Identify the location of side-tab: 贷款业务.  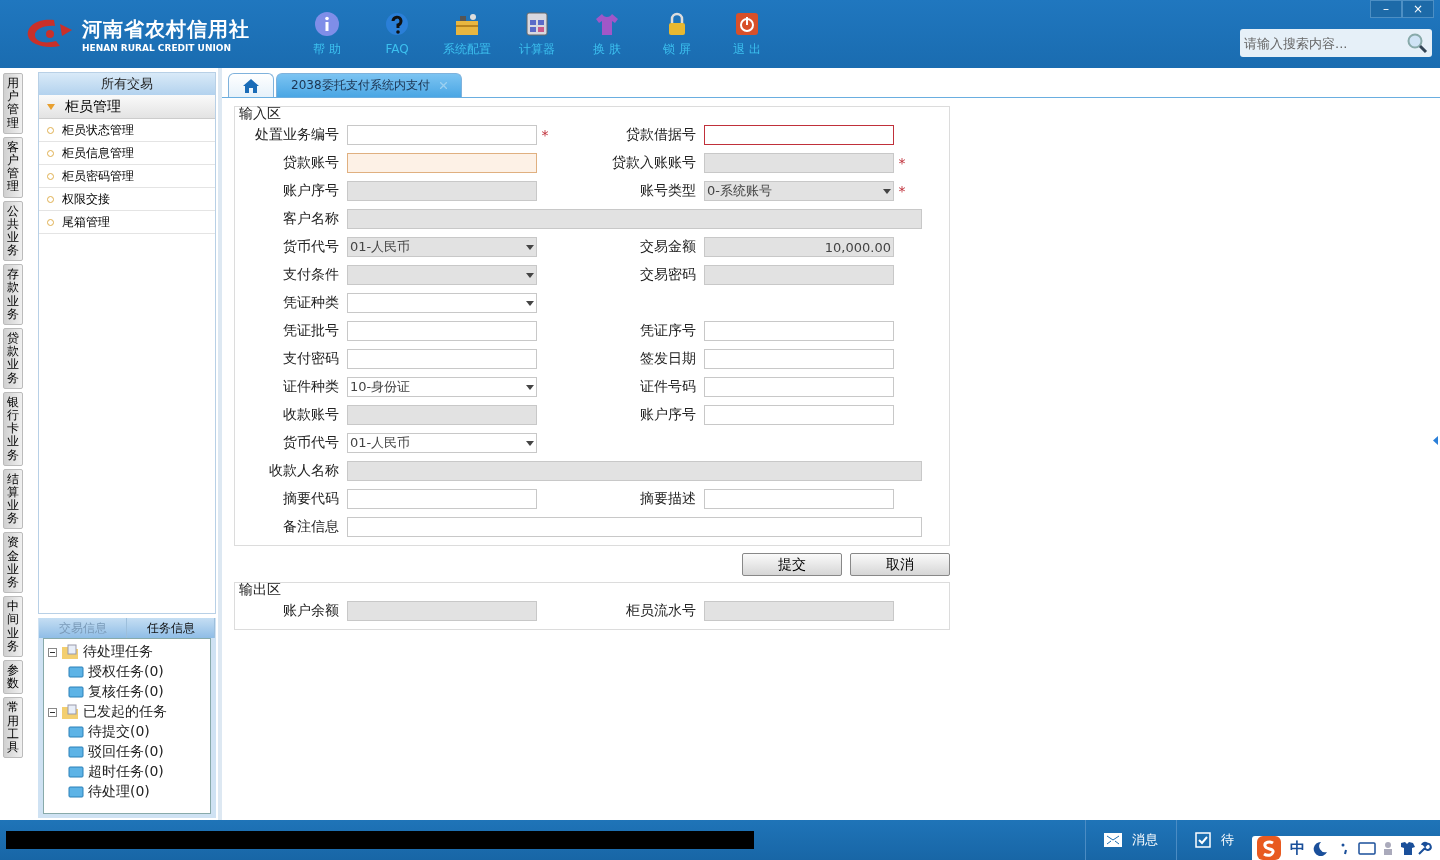
(13, 358).